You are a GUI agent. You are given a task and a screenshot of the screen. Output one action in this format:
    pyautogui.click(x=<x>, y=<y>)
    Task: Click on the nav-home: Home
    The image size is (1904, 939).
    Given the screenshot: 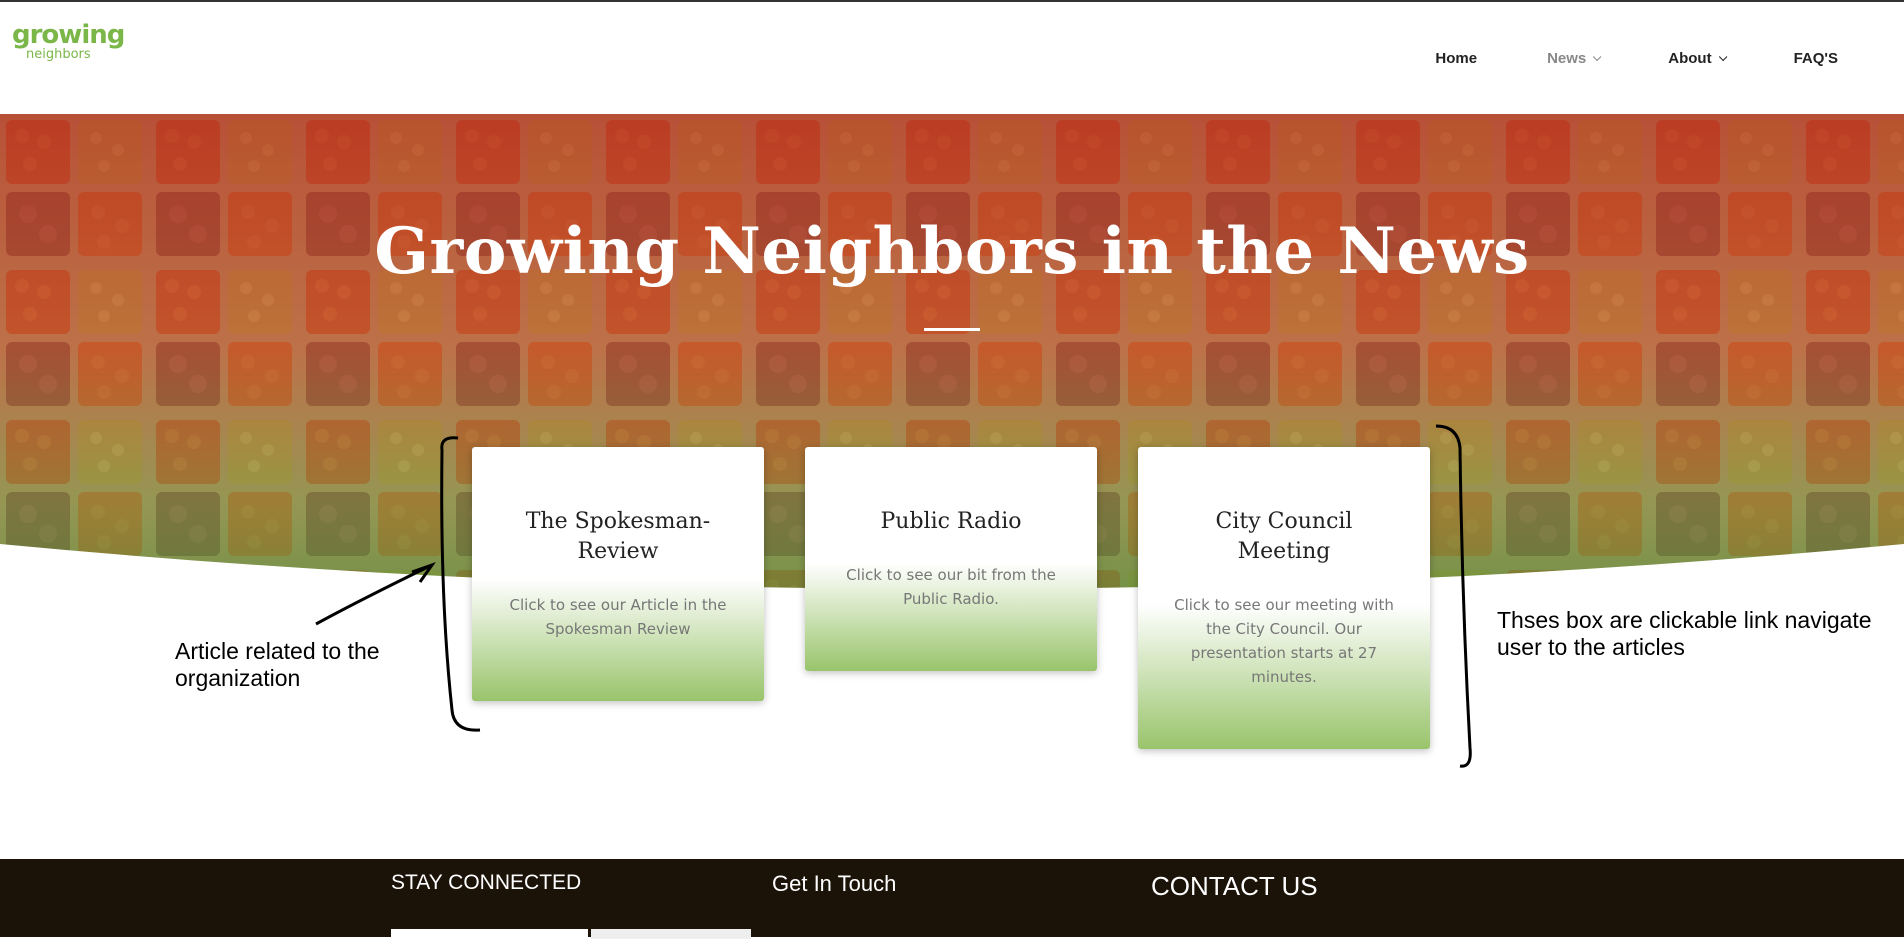 What is the action you would take?
    pyautogui.click(x=1456, y=58)
    